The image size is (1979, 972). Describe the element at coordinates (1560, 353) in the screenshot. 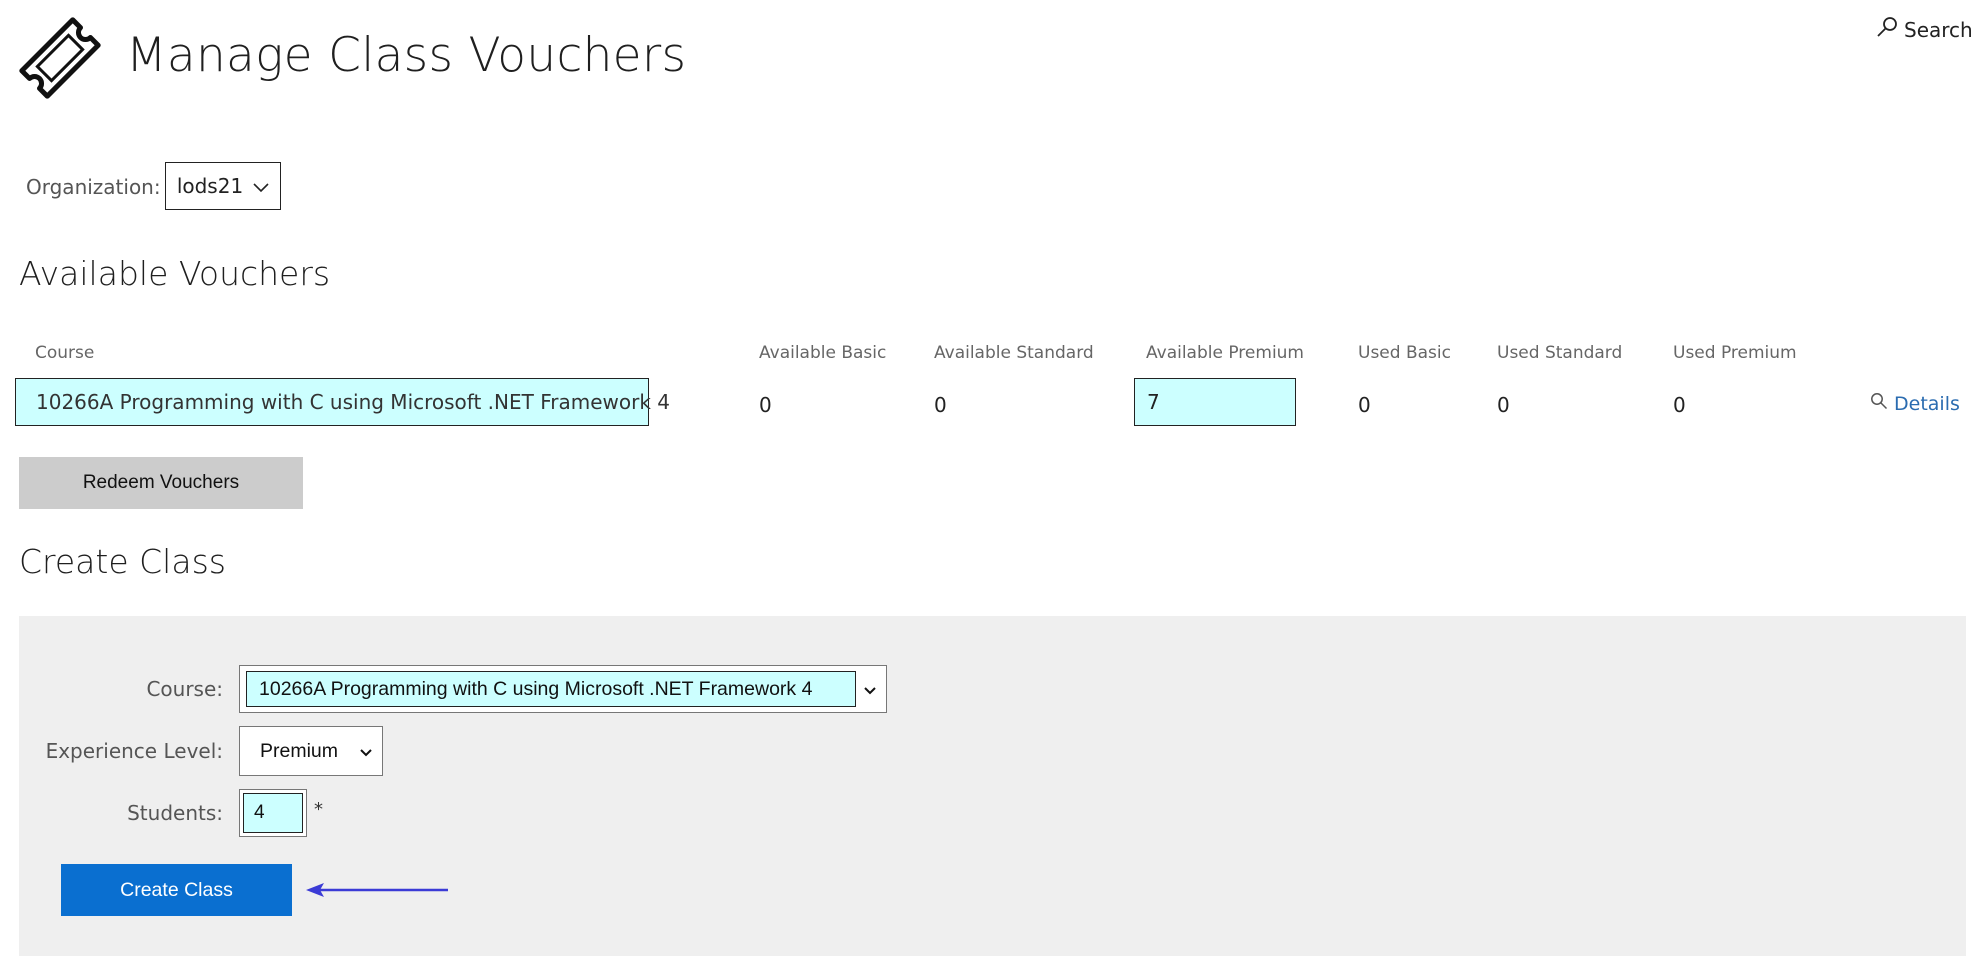

I see `column-header-used-standard: Used Standard` at that location.